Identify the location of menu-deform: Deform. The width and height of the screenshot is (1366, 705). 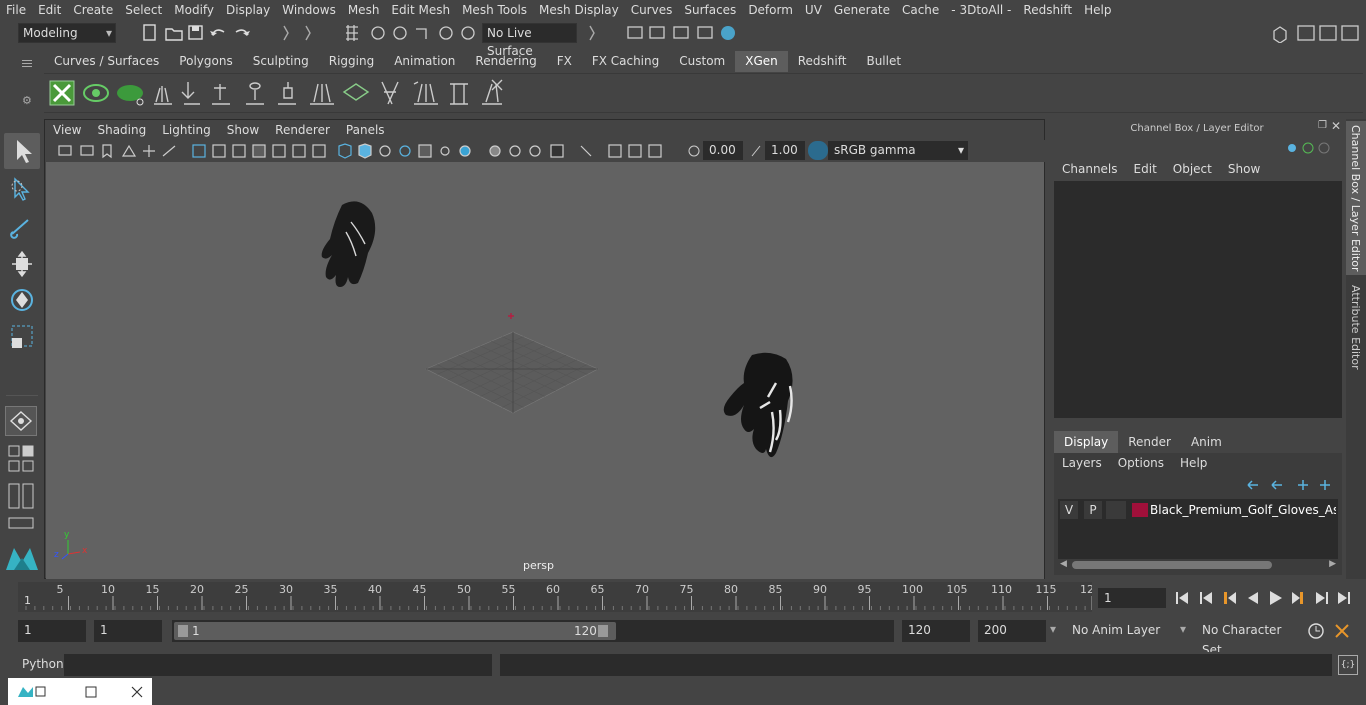
(770, 10).